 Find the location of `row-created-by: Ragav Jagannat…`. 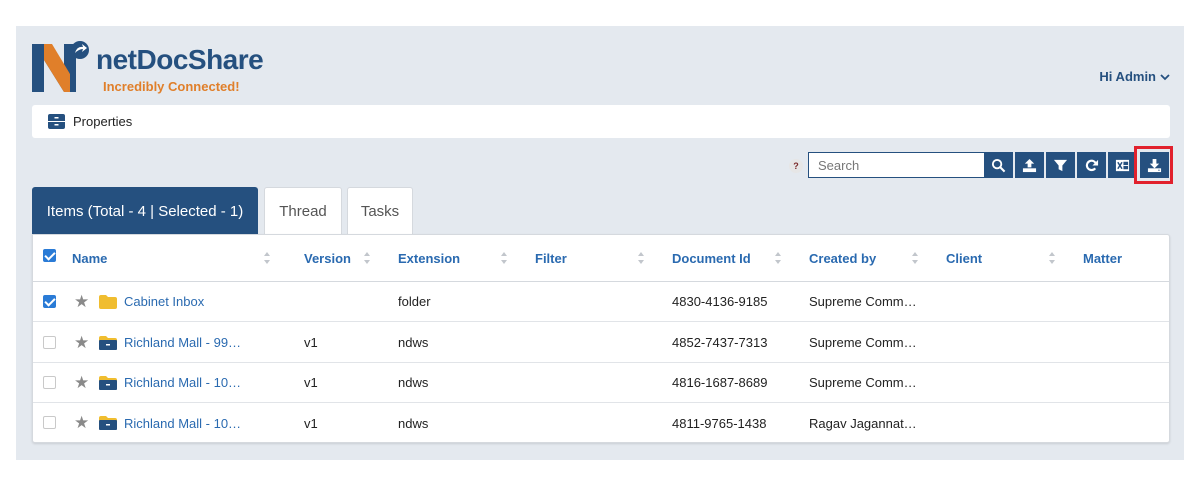

row-created-by: Ragav Jagannat… is located at coordinates (863, 423).